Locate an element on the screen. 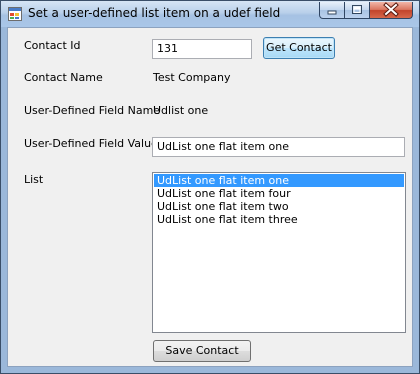  contact-id-input: 131 is located at coordinates (202, 49).